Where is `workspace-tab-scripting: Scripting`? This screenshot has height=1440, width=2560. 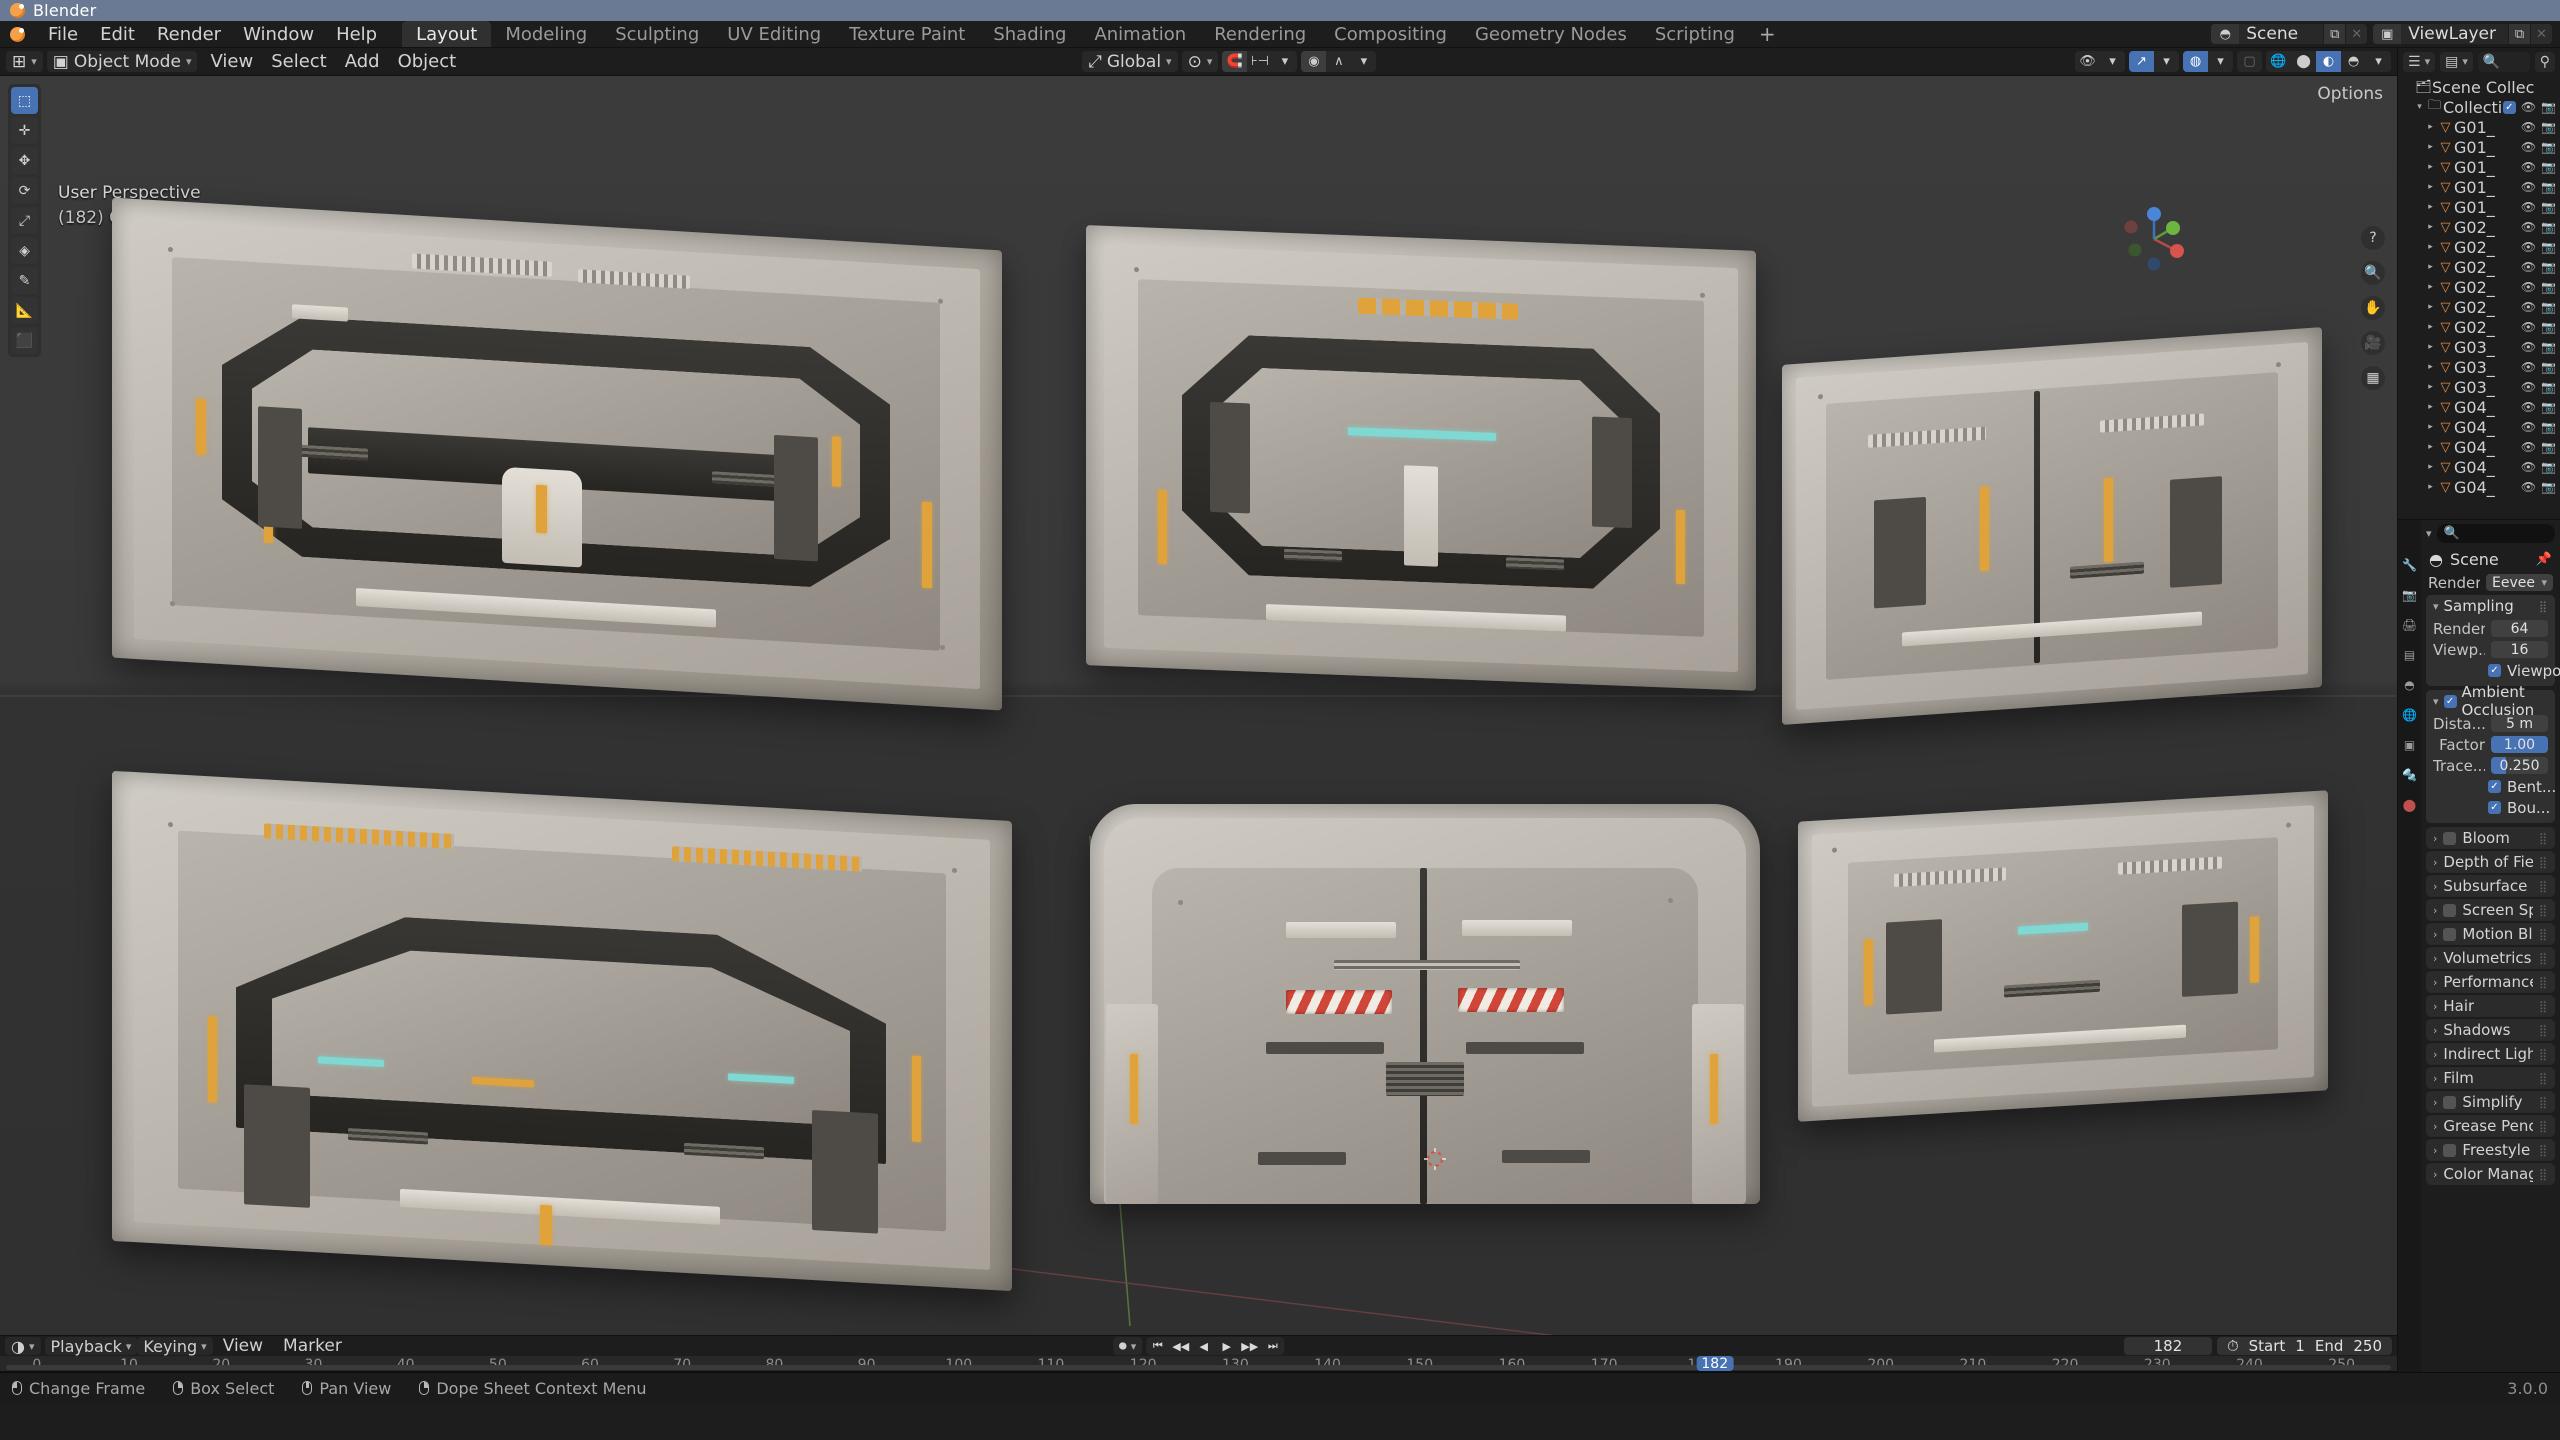
workspace-tab-scripting: Scripting is located at coordinates (1695, 34).